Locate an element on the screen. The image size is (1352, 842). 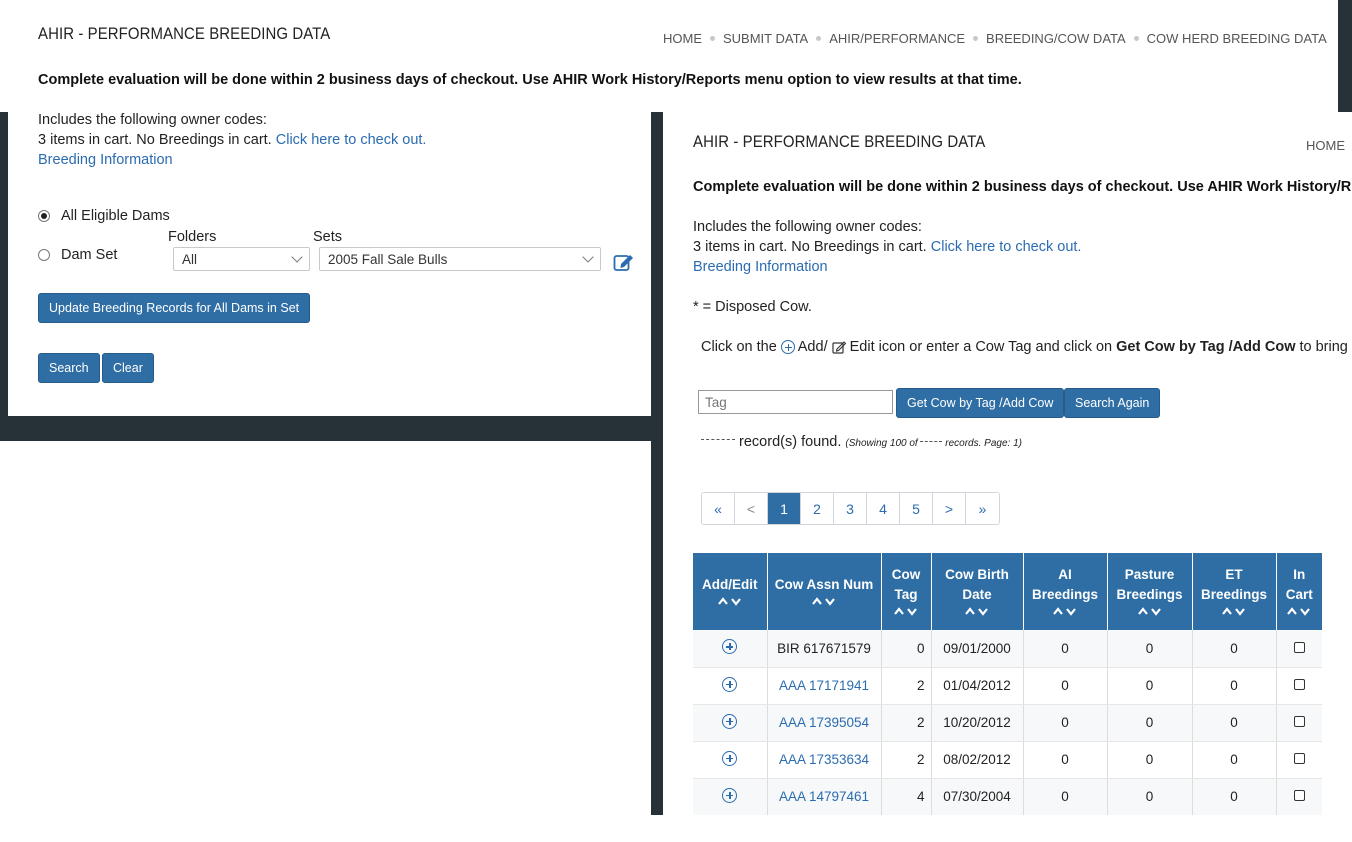
cow-assn-num-cell: AAA 17395054 is located at coordinates (824, 723).